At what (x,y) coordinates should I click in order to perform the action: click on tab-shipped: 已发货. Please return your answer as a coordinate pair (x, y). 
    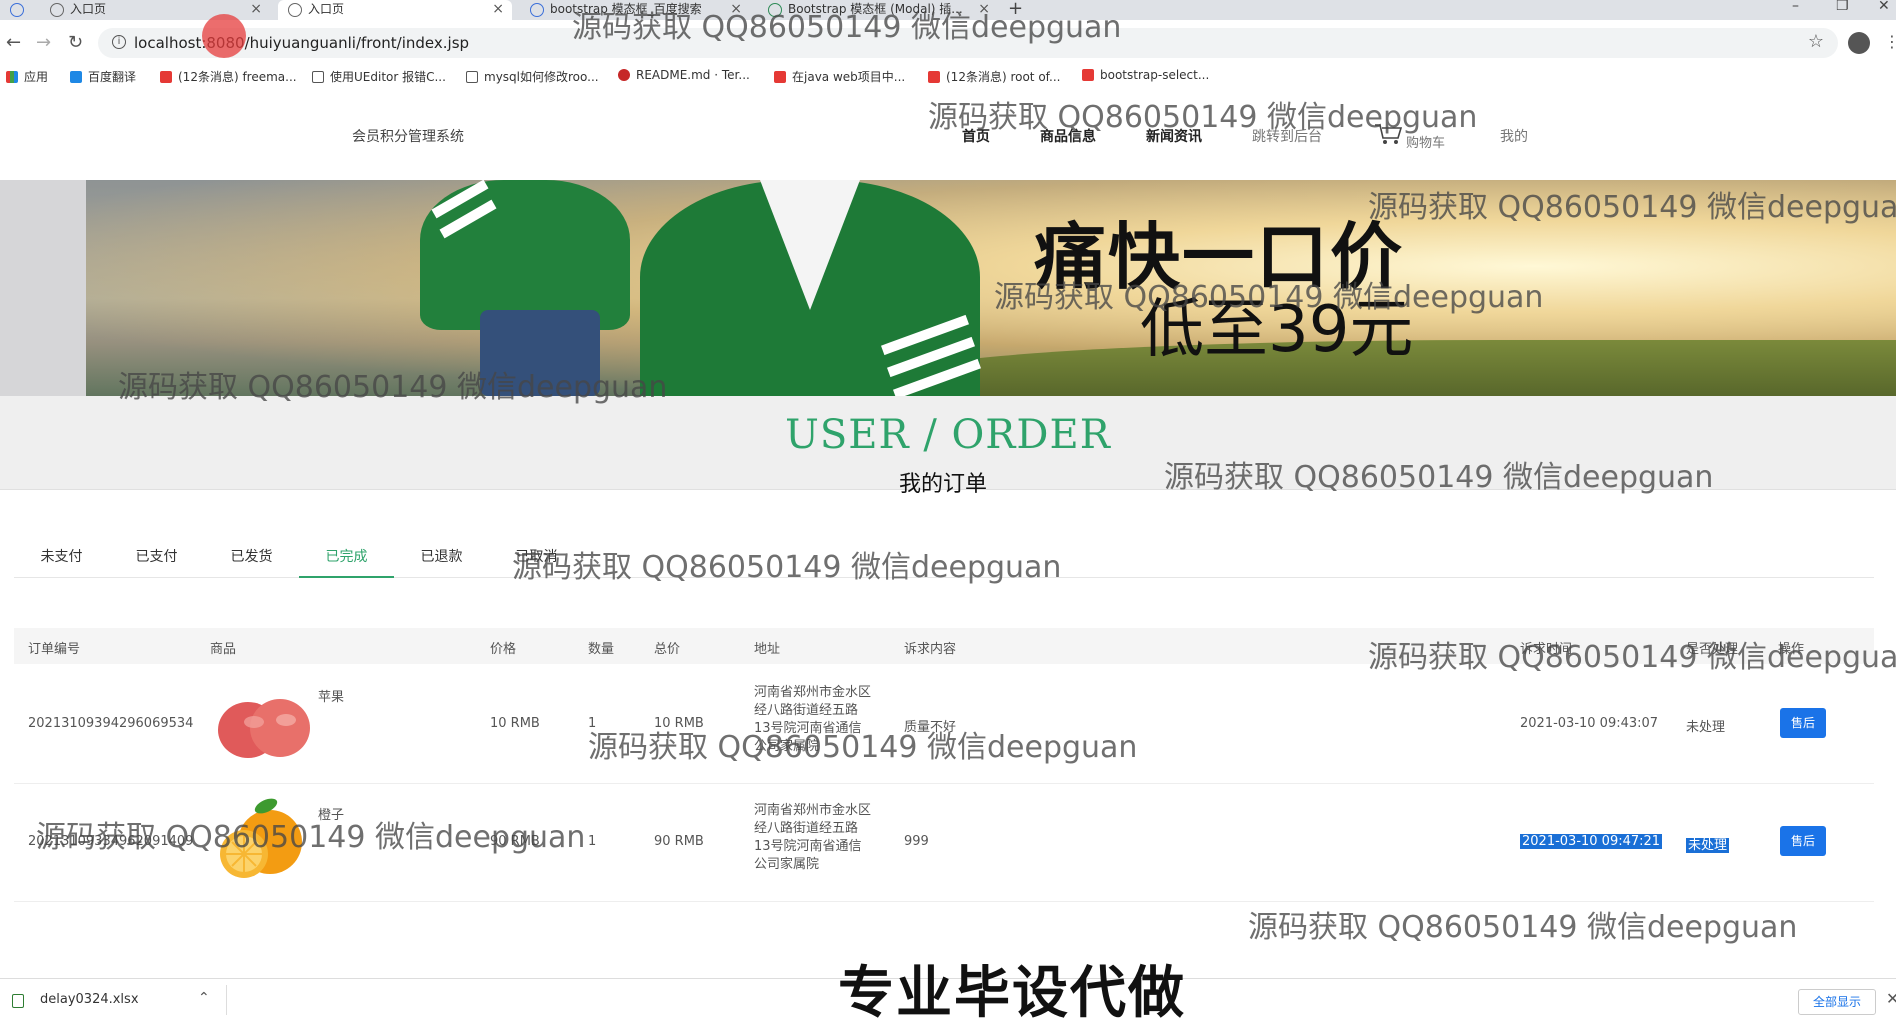
    Looking at the image, I should click on (251, 562).